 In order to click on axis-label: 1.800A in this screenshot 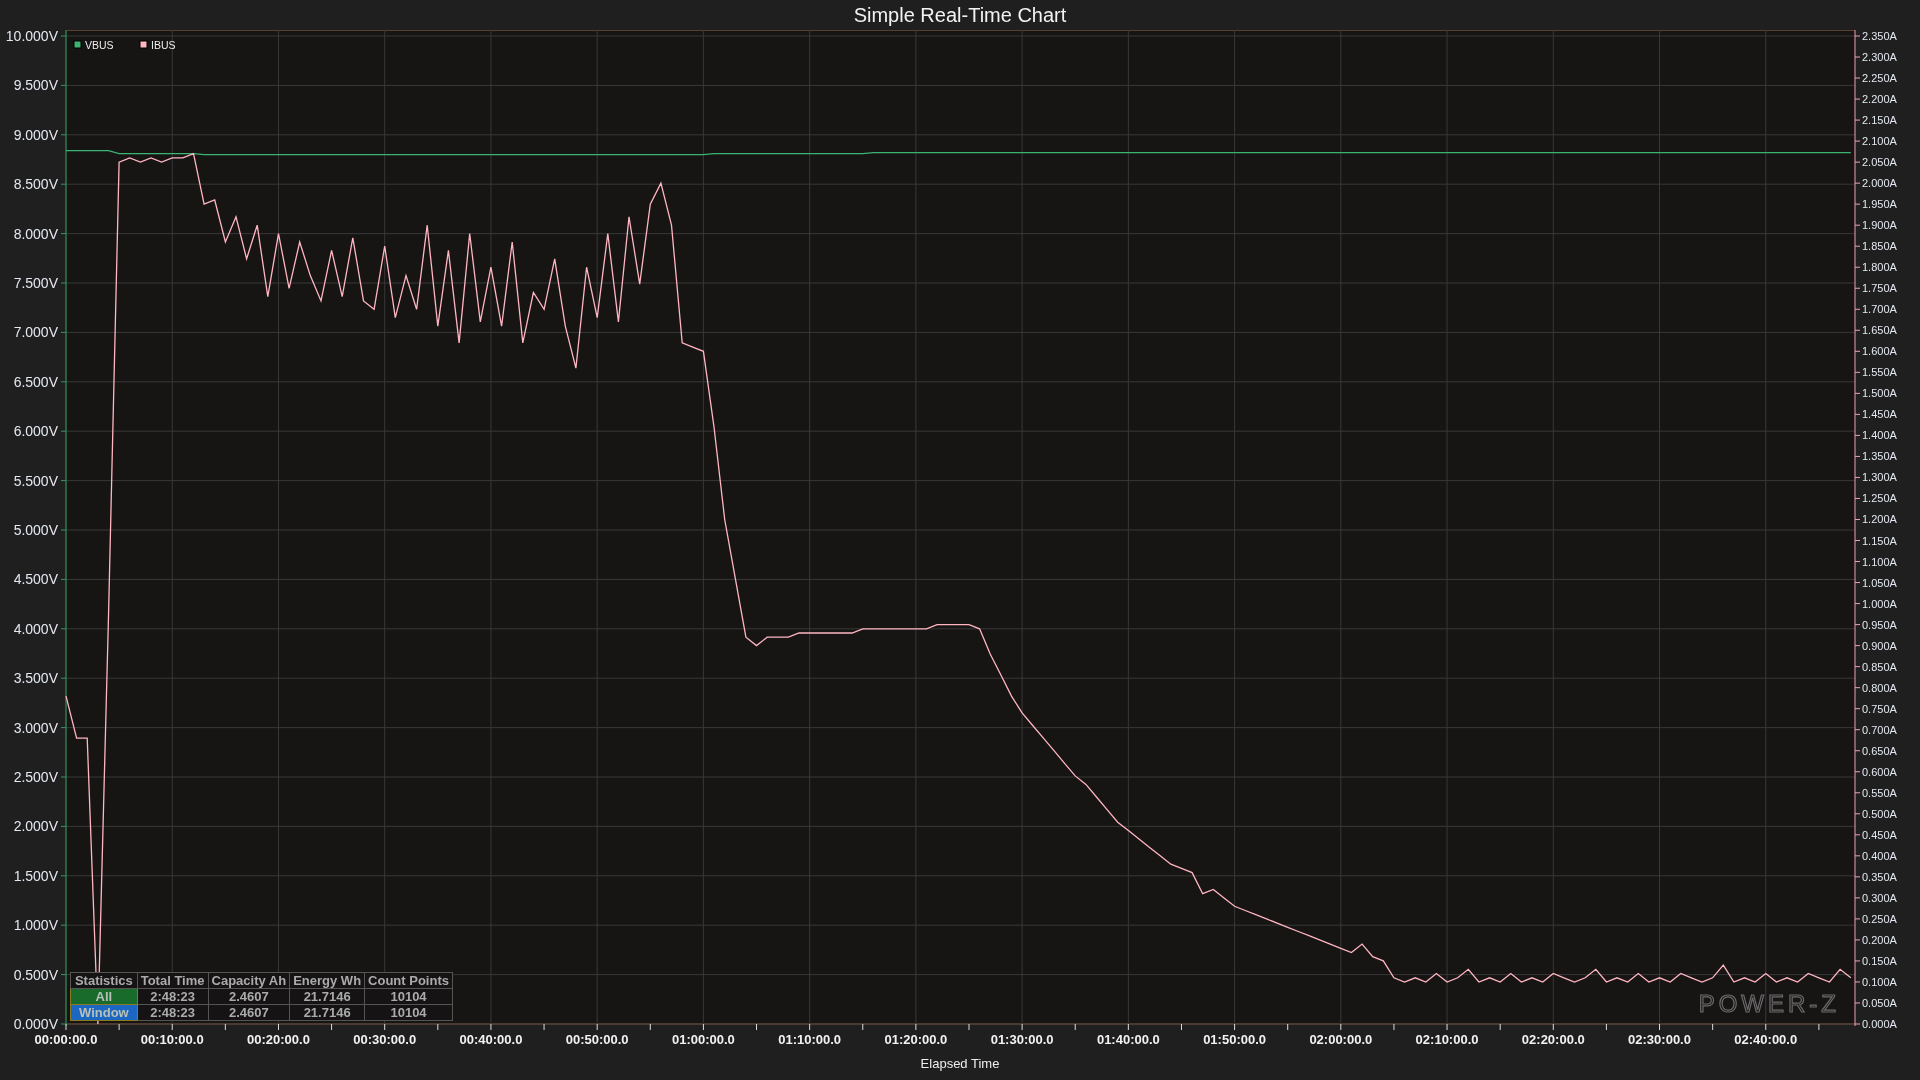, I will do `click(1879, 267)`.